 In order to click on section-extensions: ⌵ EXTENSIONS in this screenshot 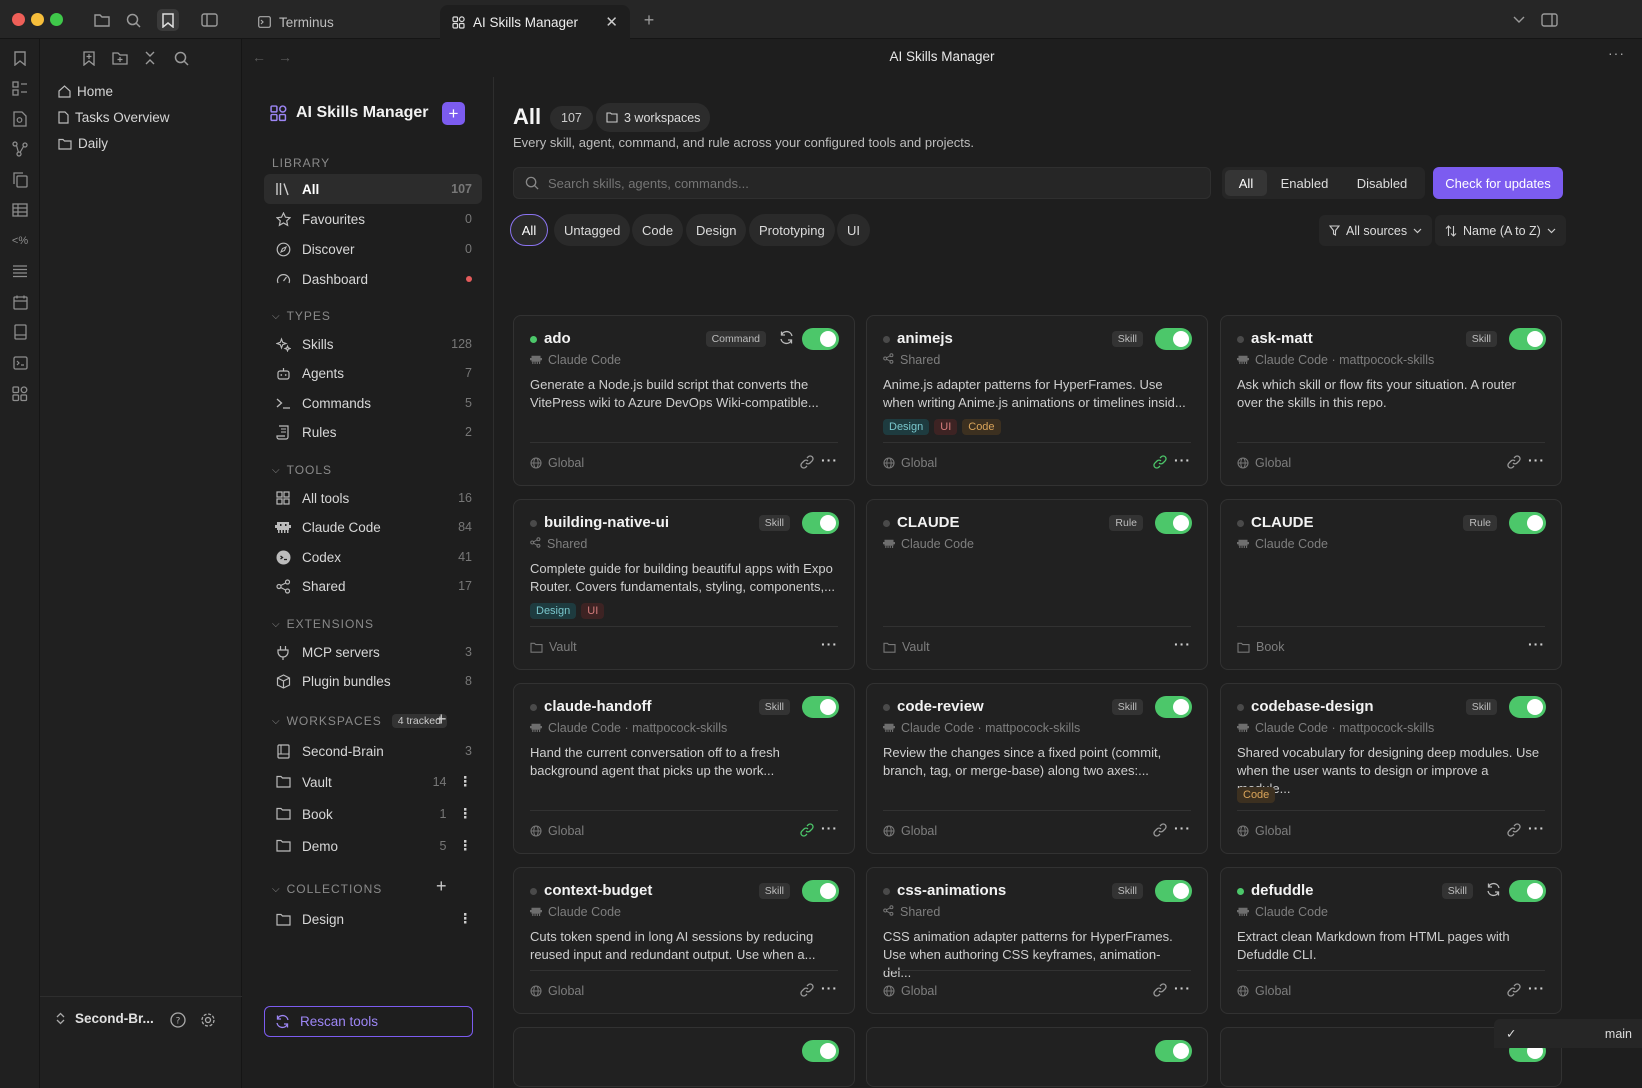, I will do `click(323, 624)`.